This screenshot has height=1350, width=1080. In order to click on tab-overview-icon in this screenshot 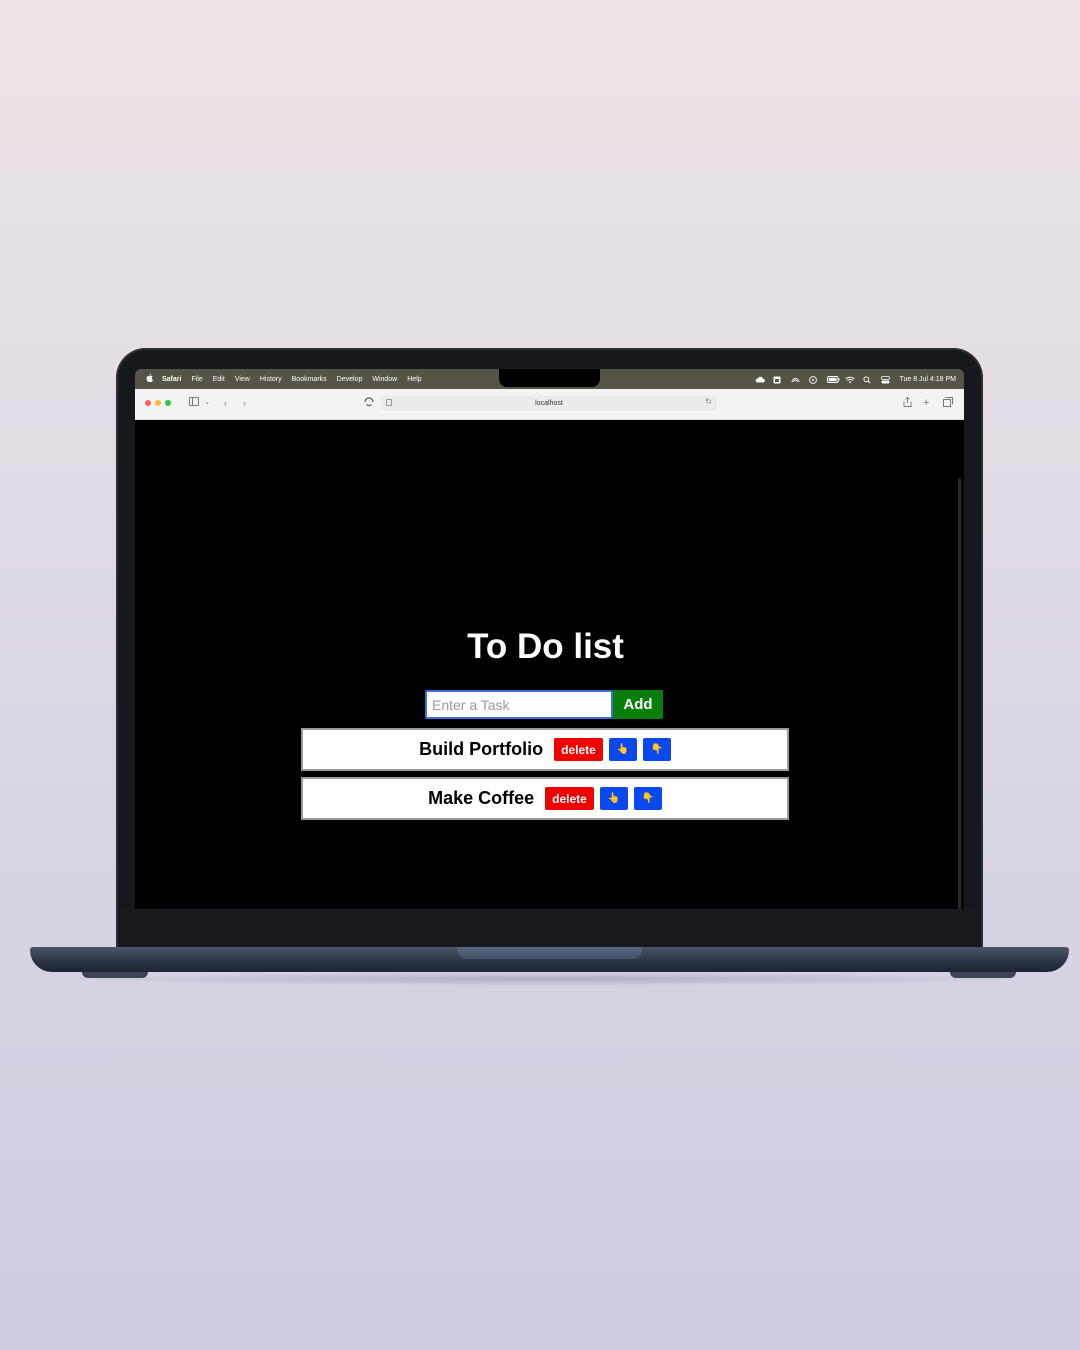, I will do `click(948, 403)`.